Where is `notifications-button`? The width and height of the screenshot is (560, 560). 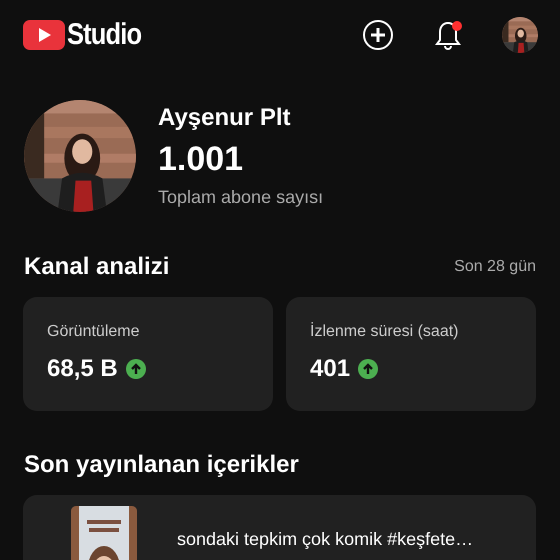
notifications-button is located at coordinates (448, 35).